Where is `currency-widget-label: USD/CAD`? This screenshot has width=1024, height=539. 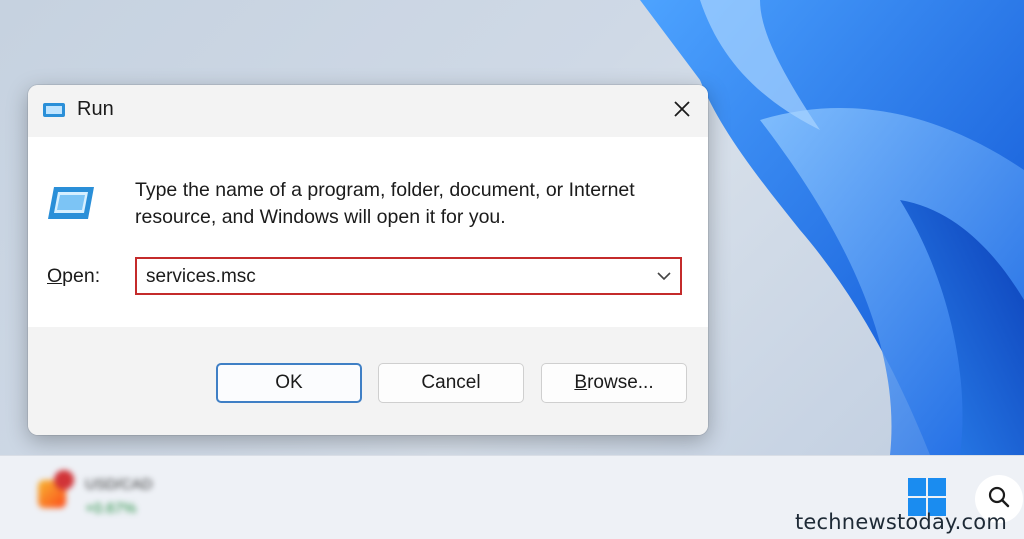 currency-widget-label: USD/CAD is located at coordinates (119, 484).